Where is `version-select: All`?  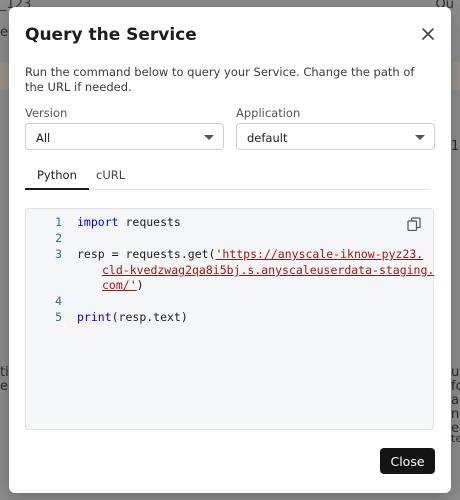 version-select: All is located at coordinates (124, 136).